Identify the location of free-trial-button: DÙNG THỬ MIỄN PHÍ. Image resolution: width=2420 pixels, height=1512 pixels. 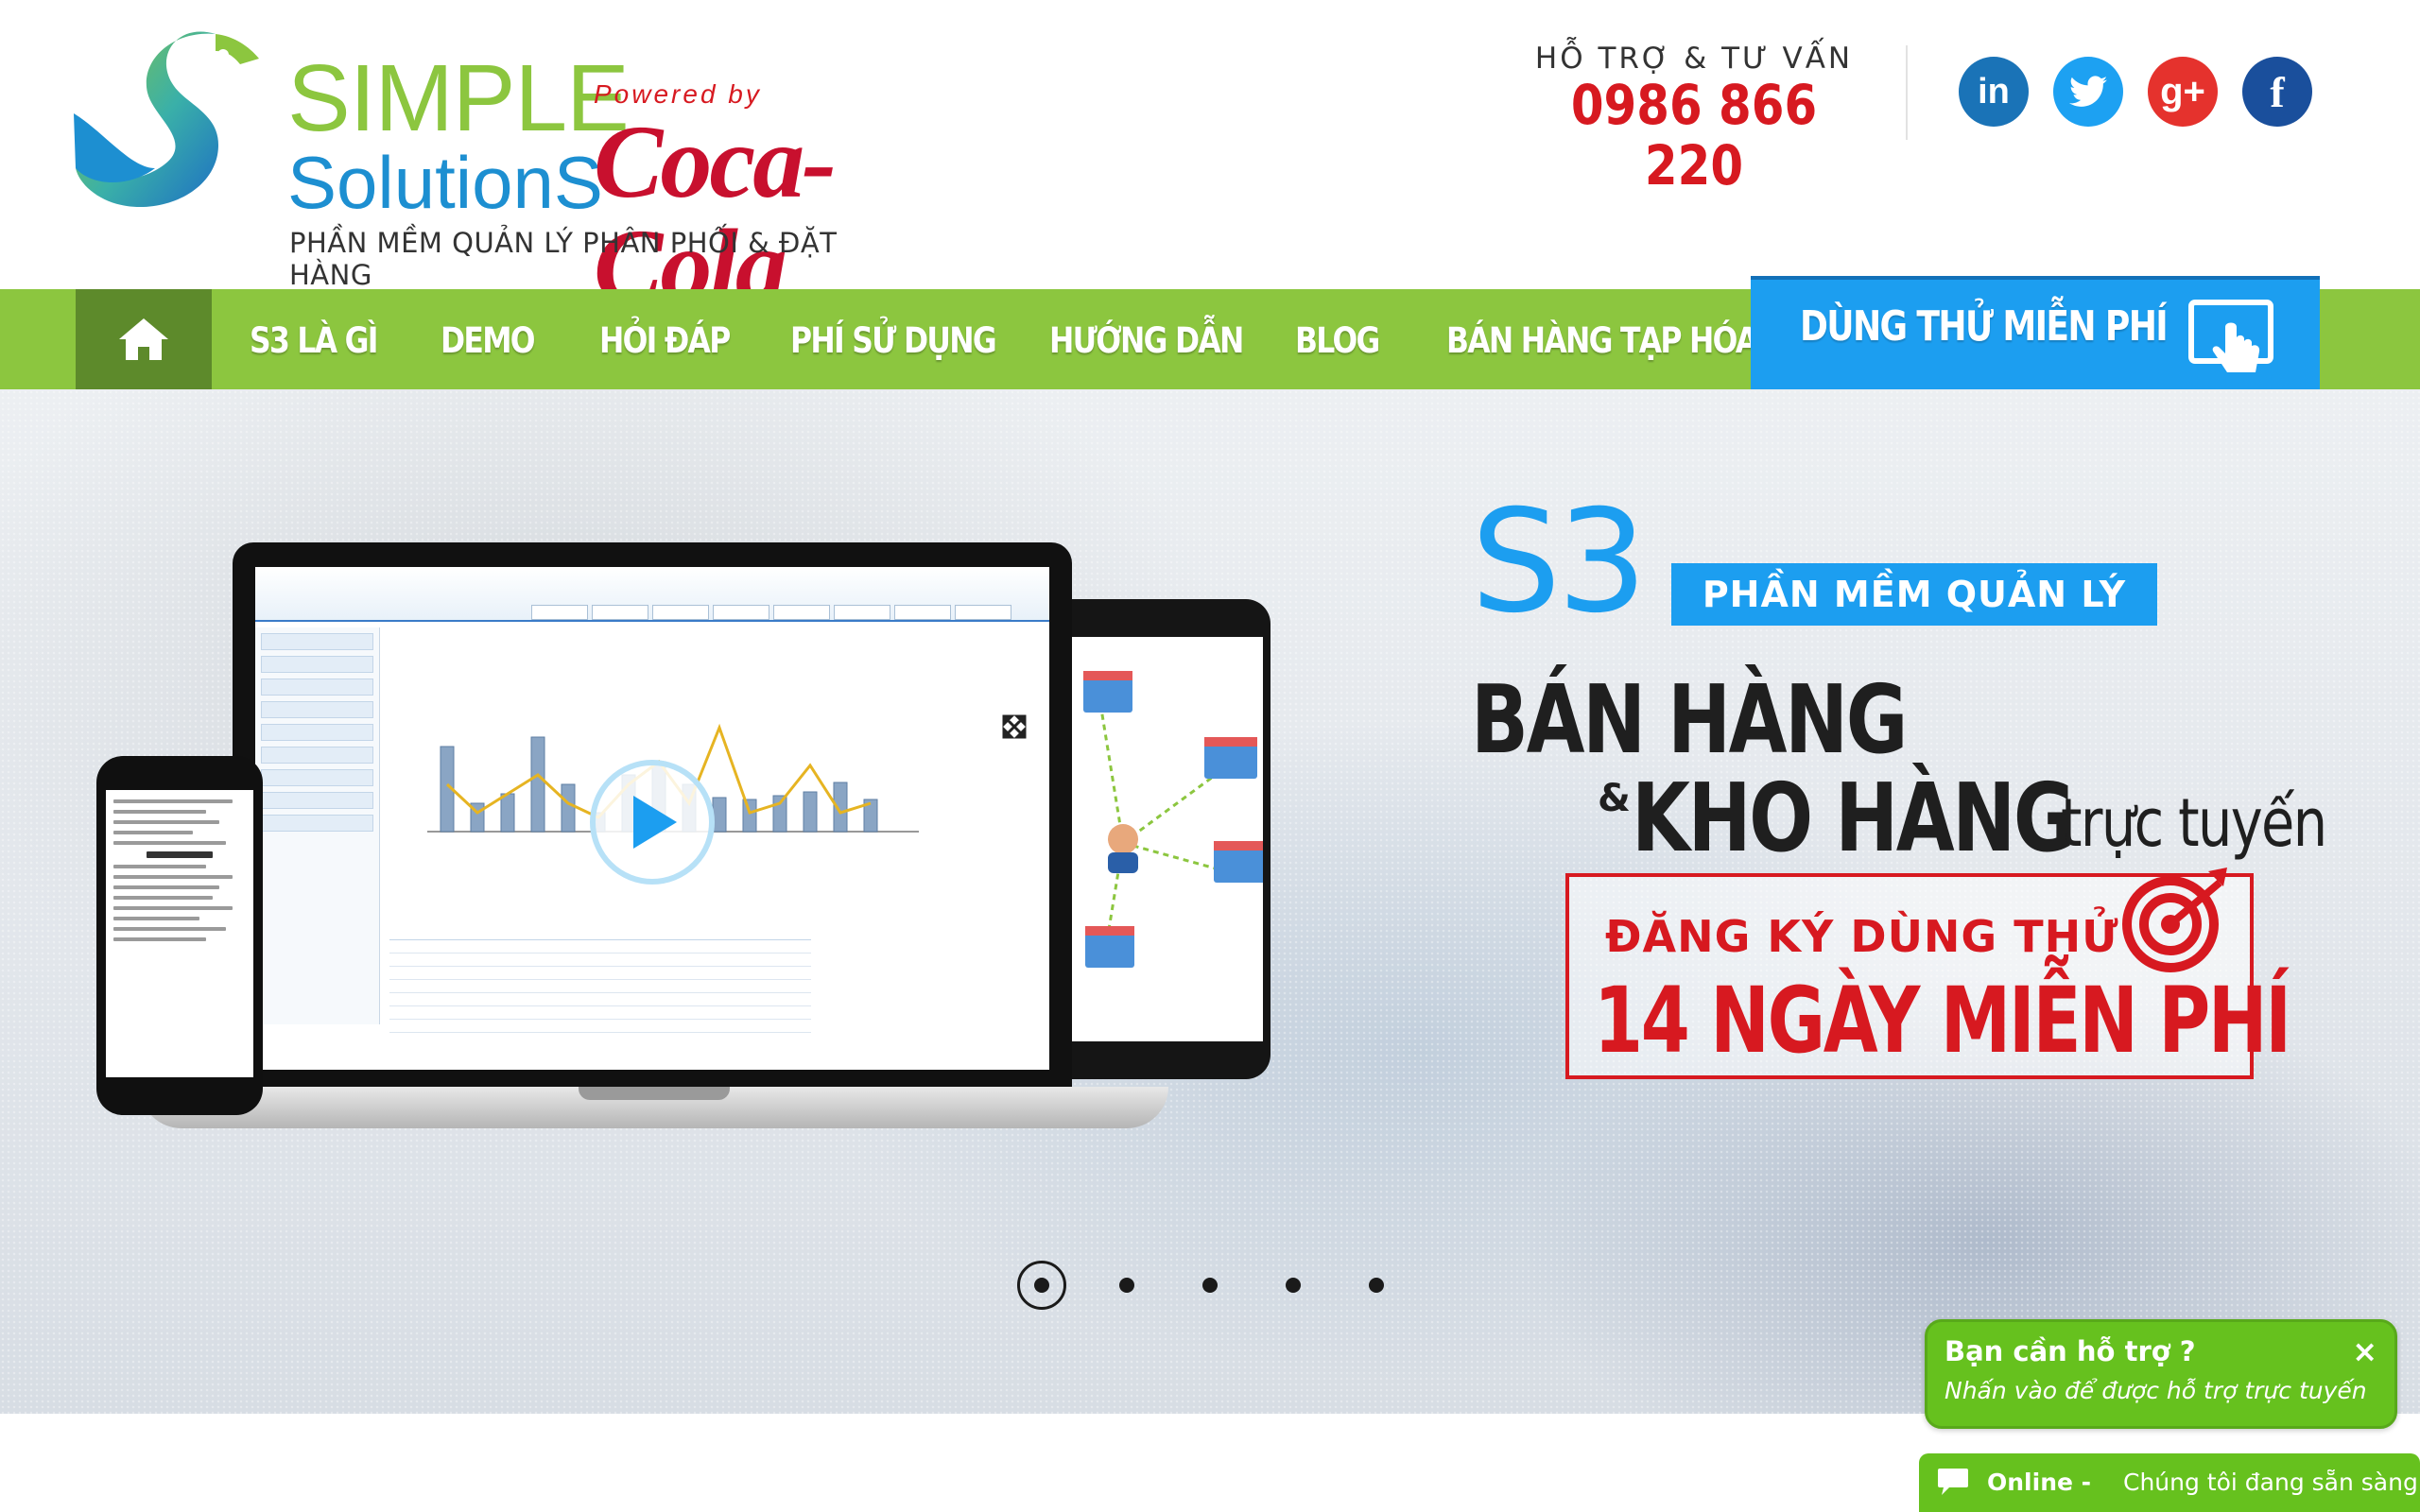
(2035, 332).